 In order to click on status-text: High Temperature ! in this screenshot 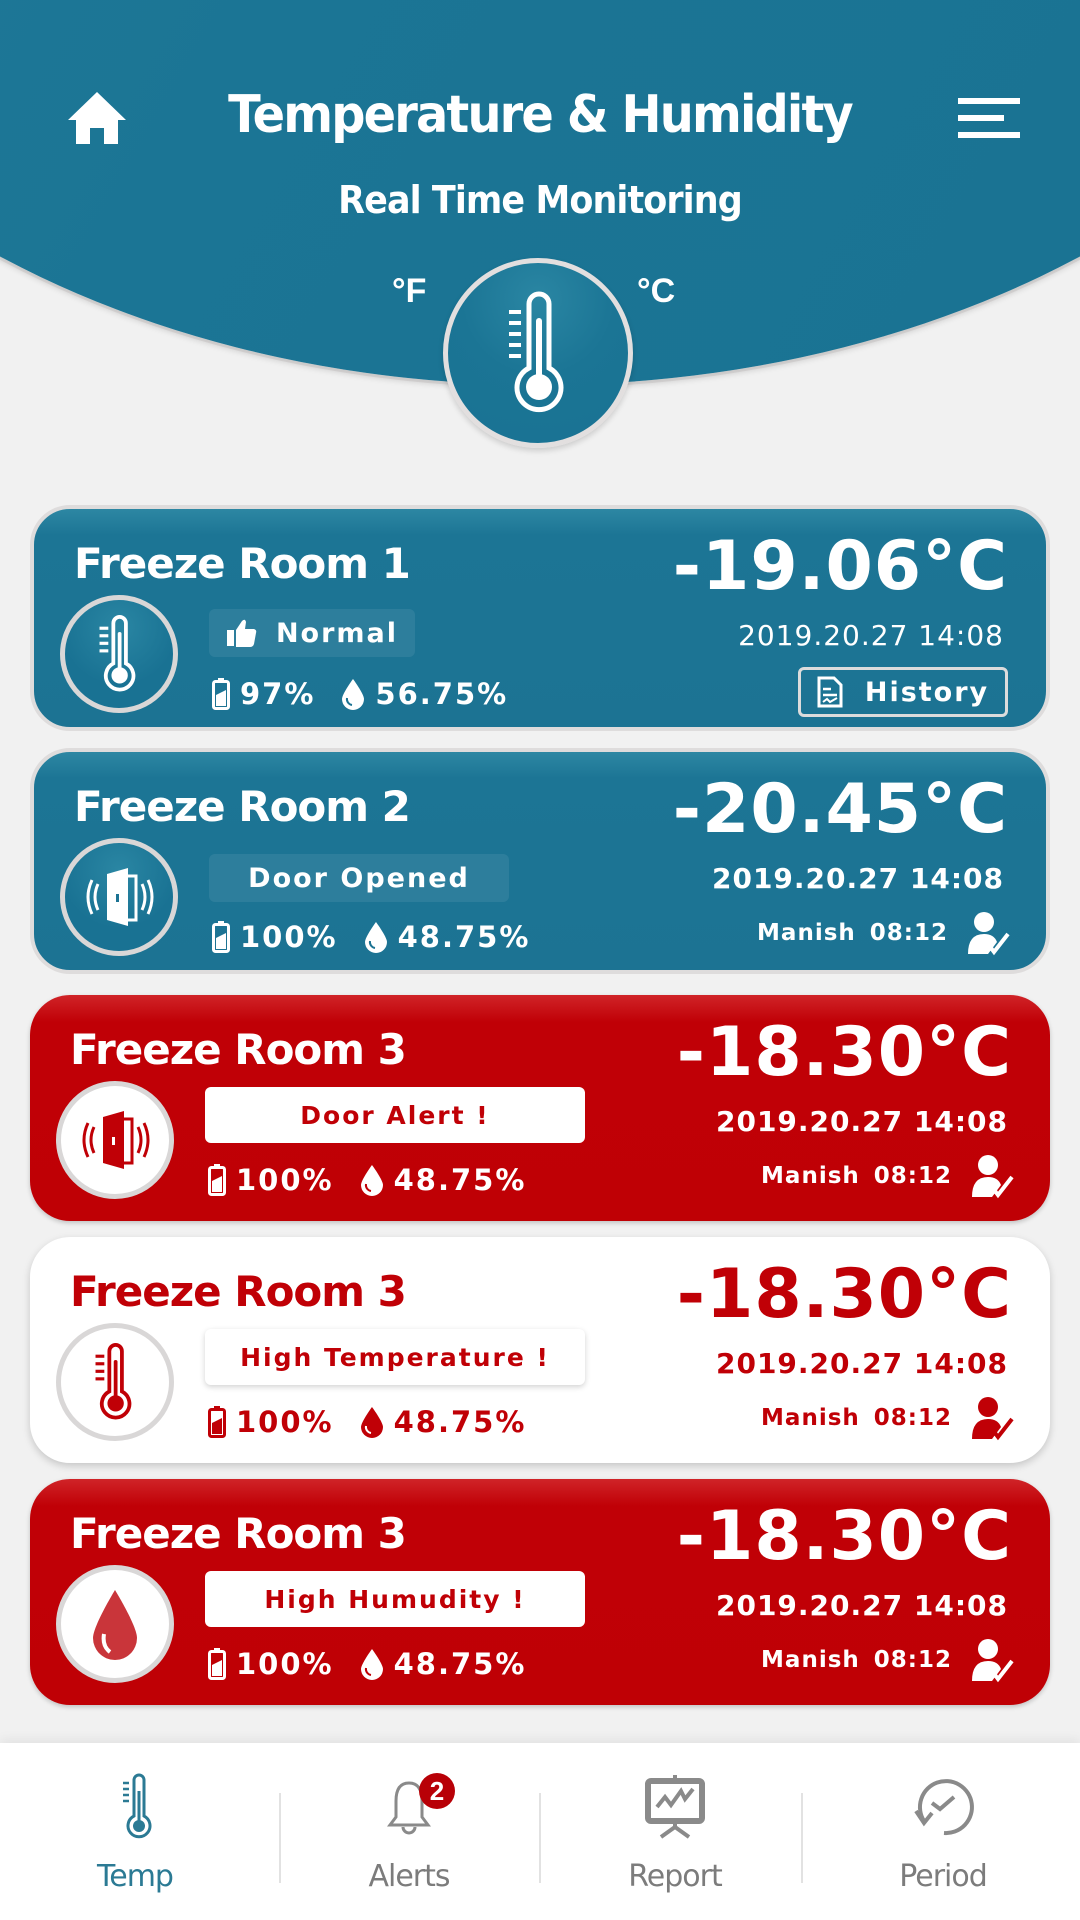, I will do `click(395, 1357)`.